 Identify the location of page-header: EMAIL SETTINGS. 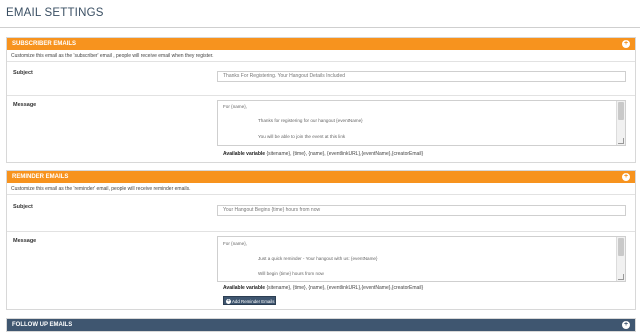
(320, 14).